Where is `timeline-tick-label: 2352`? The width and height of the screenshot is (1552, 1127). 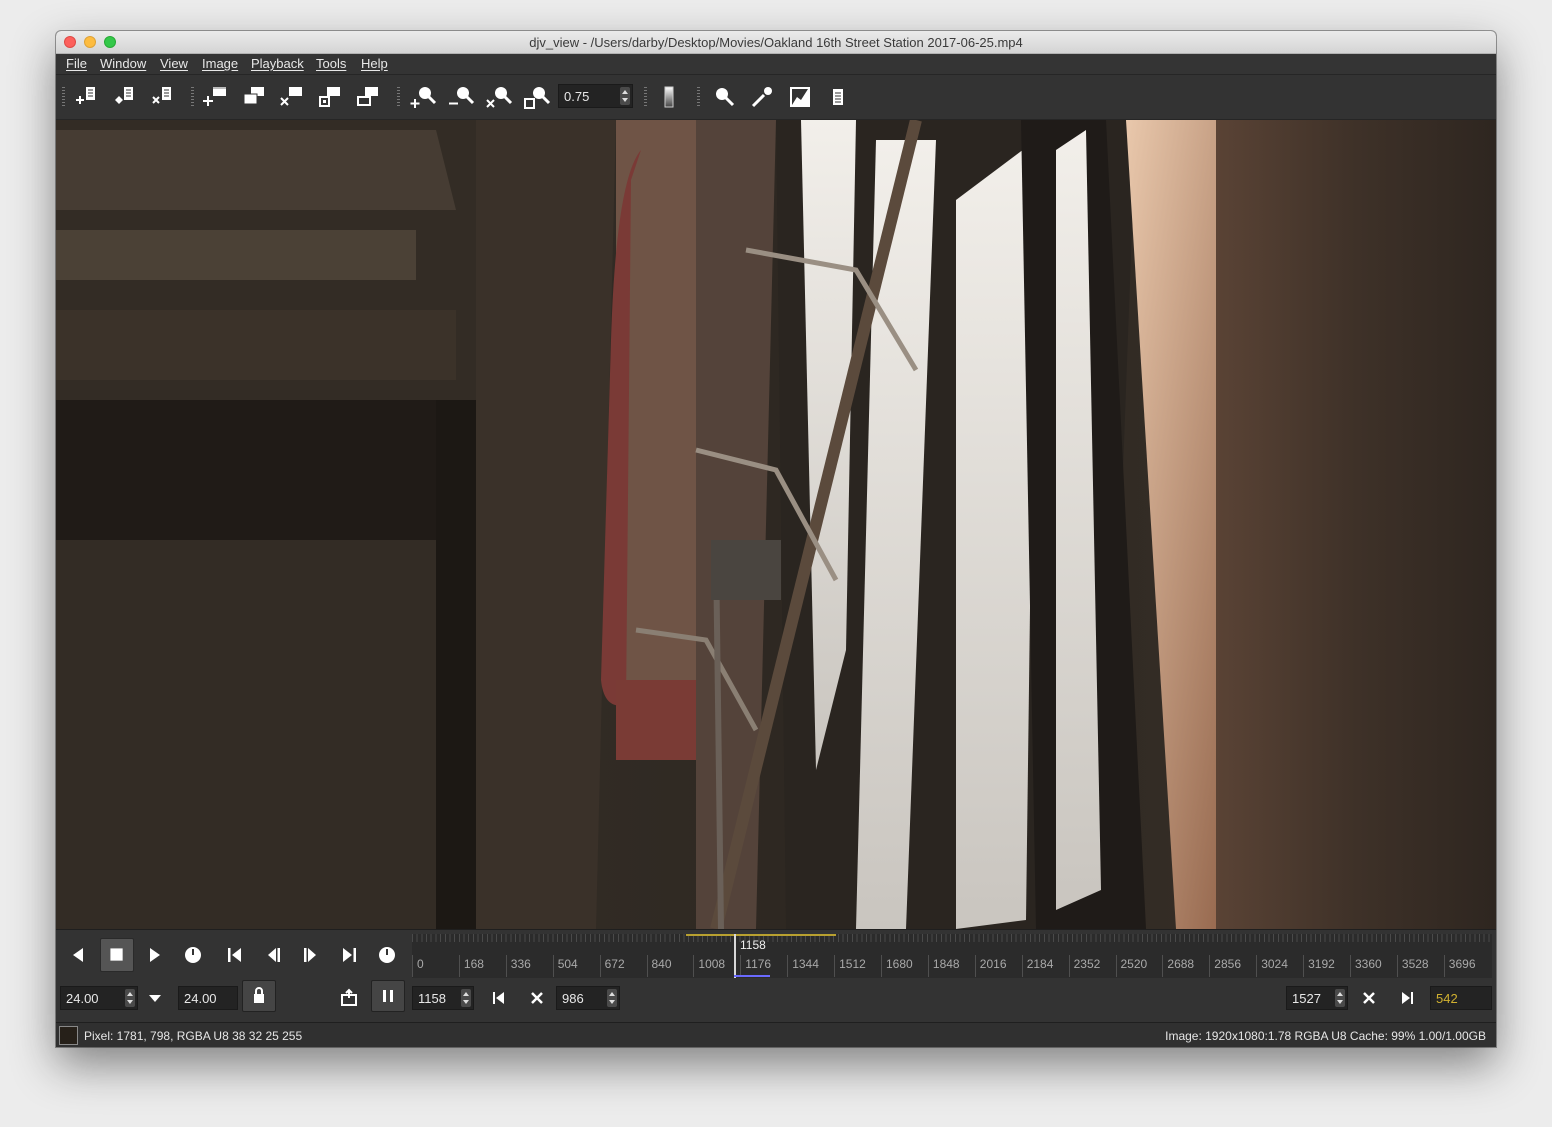 timeline-tick-label: 2352 is located at coordinates (1084, 966).